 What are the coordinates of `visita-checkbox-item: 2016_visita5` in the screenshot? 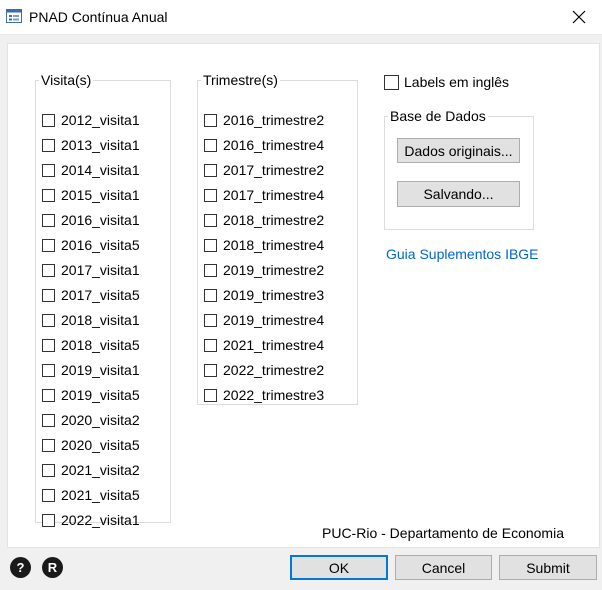 It's located at (91, 245).